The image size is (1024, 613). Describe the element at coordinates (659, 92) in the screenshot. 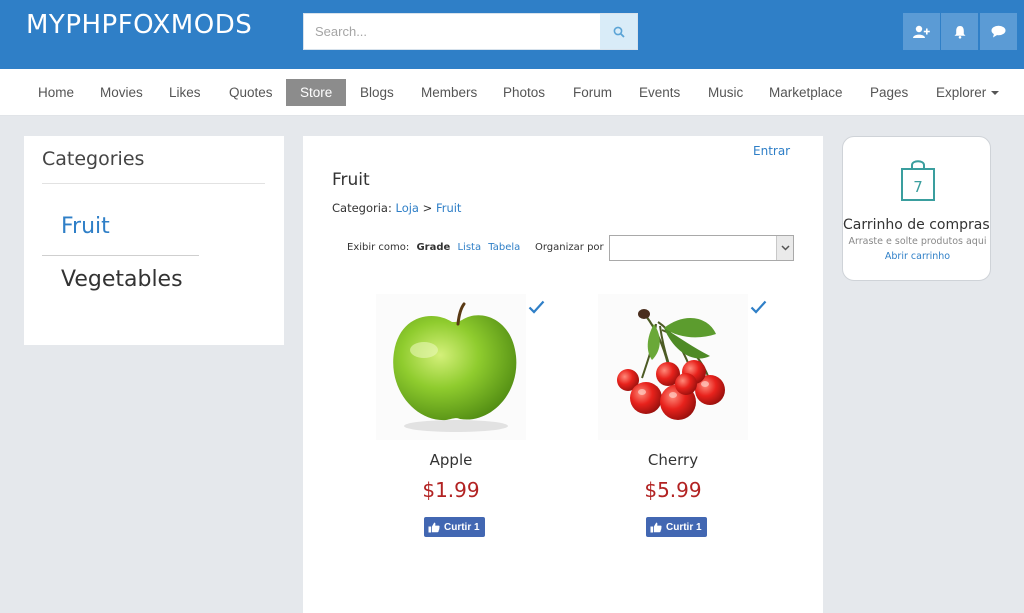

I see `nav-item-events: Events` at that location.